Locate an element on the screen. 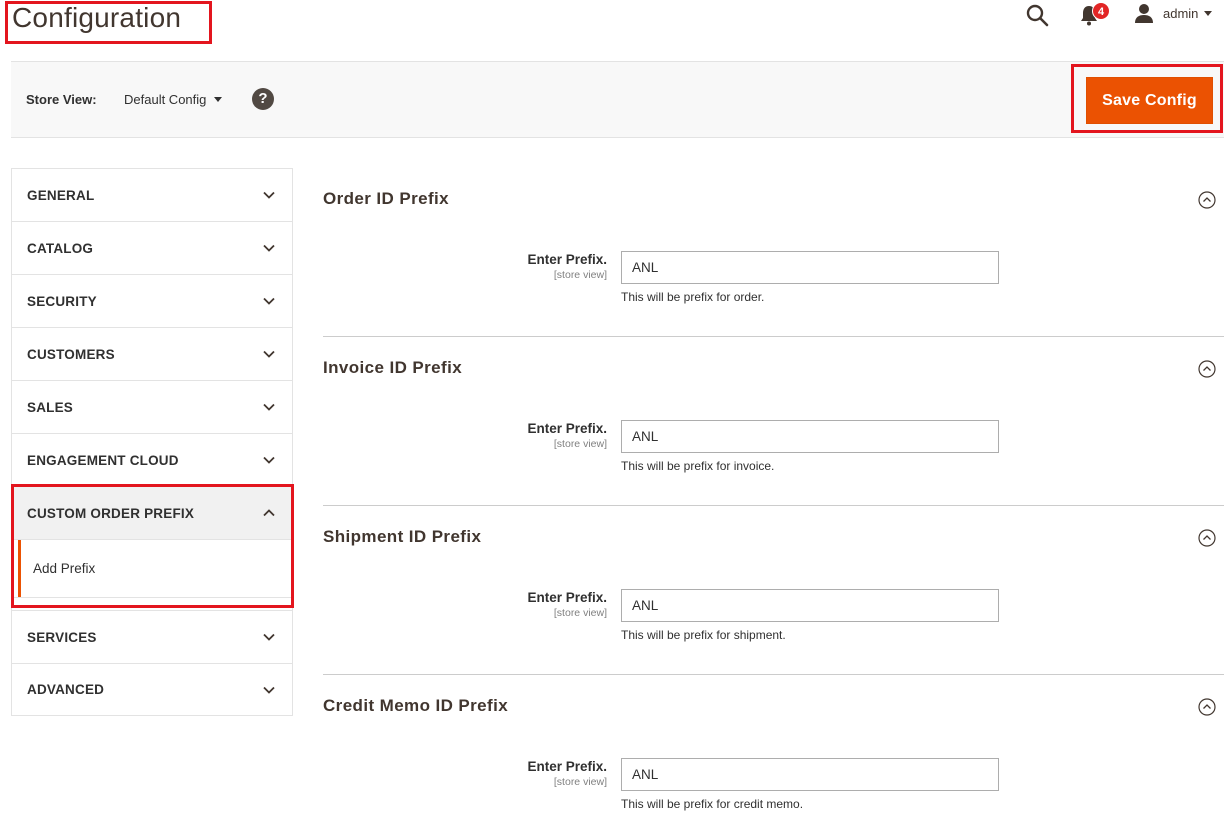 The width and height of the screenshot is (1224, 832). store-view-value: Default Config is located at coordinates (165, 99).